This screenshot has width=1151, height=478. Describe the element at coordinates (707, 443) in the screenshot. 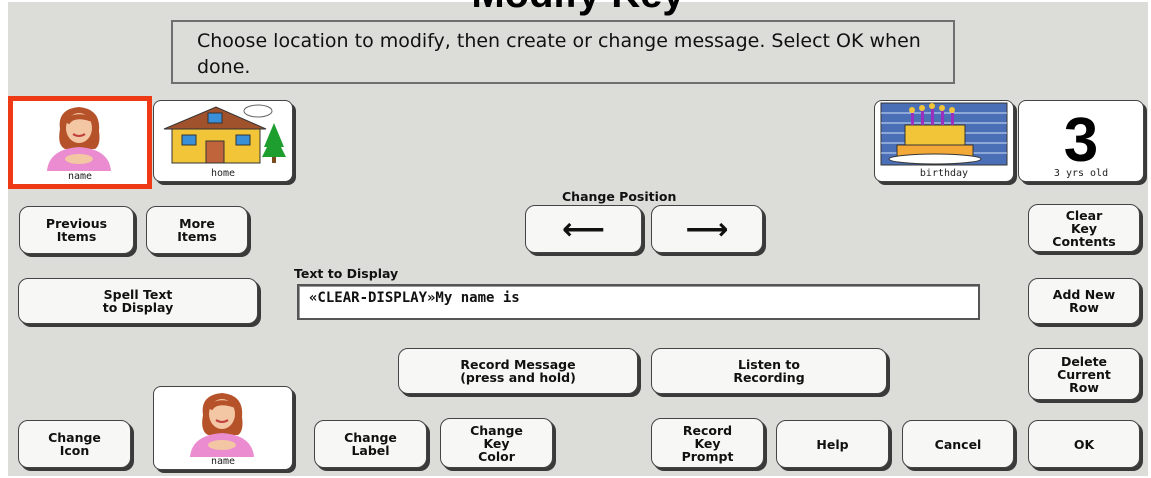

I see `record-key-prompt-button: Record Key Prompt` at that location.